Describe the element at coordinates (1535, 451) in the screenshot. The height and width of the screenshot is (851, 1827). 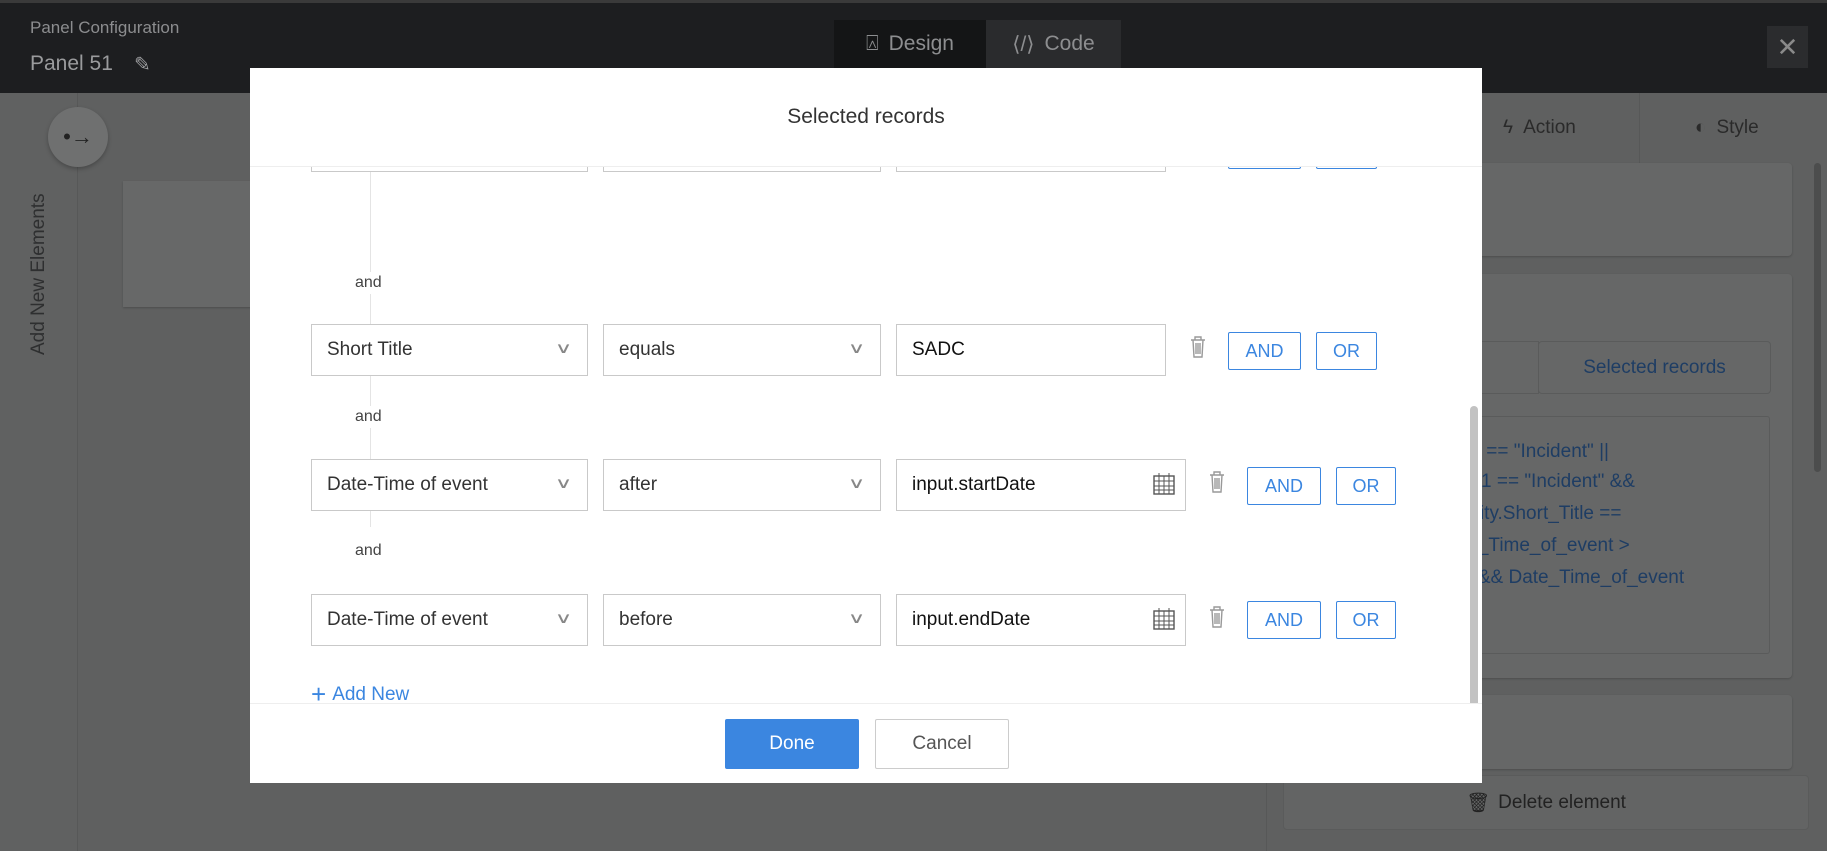
I see `code-line: sk == "Incident" ||` at that location.